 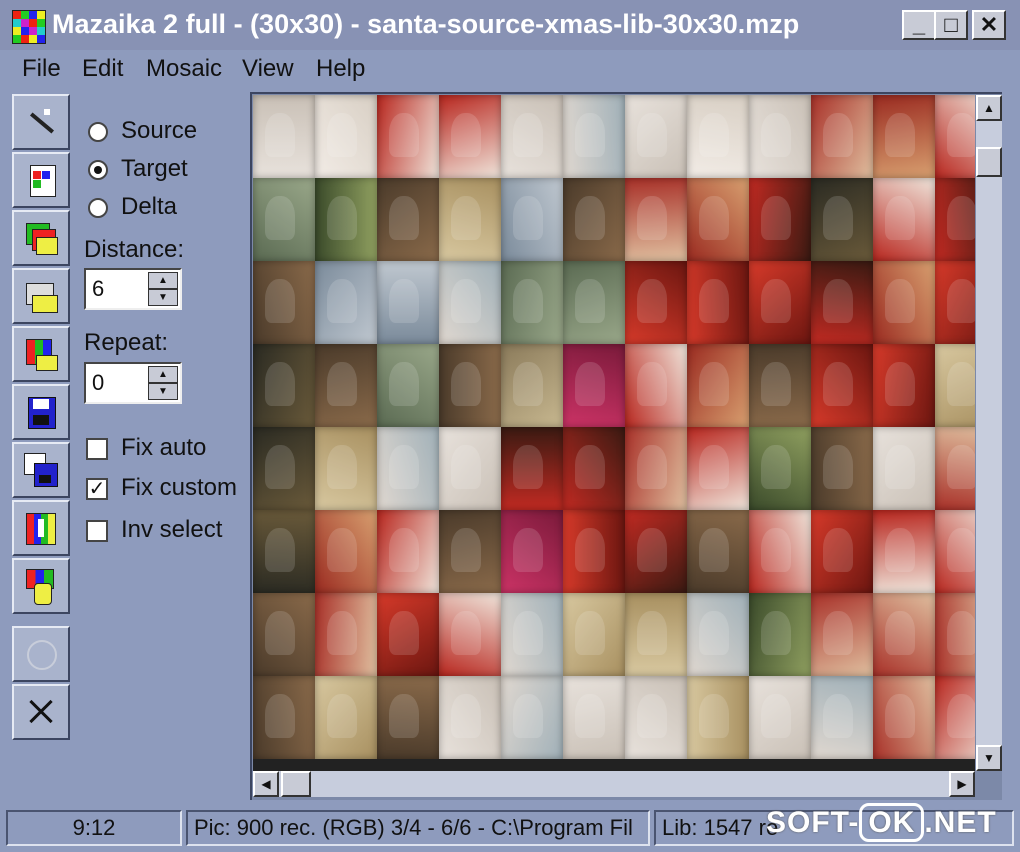 What do you see at coordinates (159, 131) in the screenshot?
I see `source-radio-label: Source` at bounding box center [159, 131].